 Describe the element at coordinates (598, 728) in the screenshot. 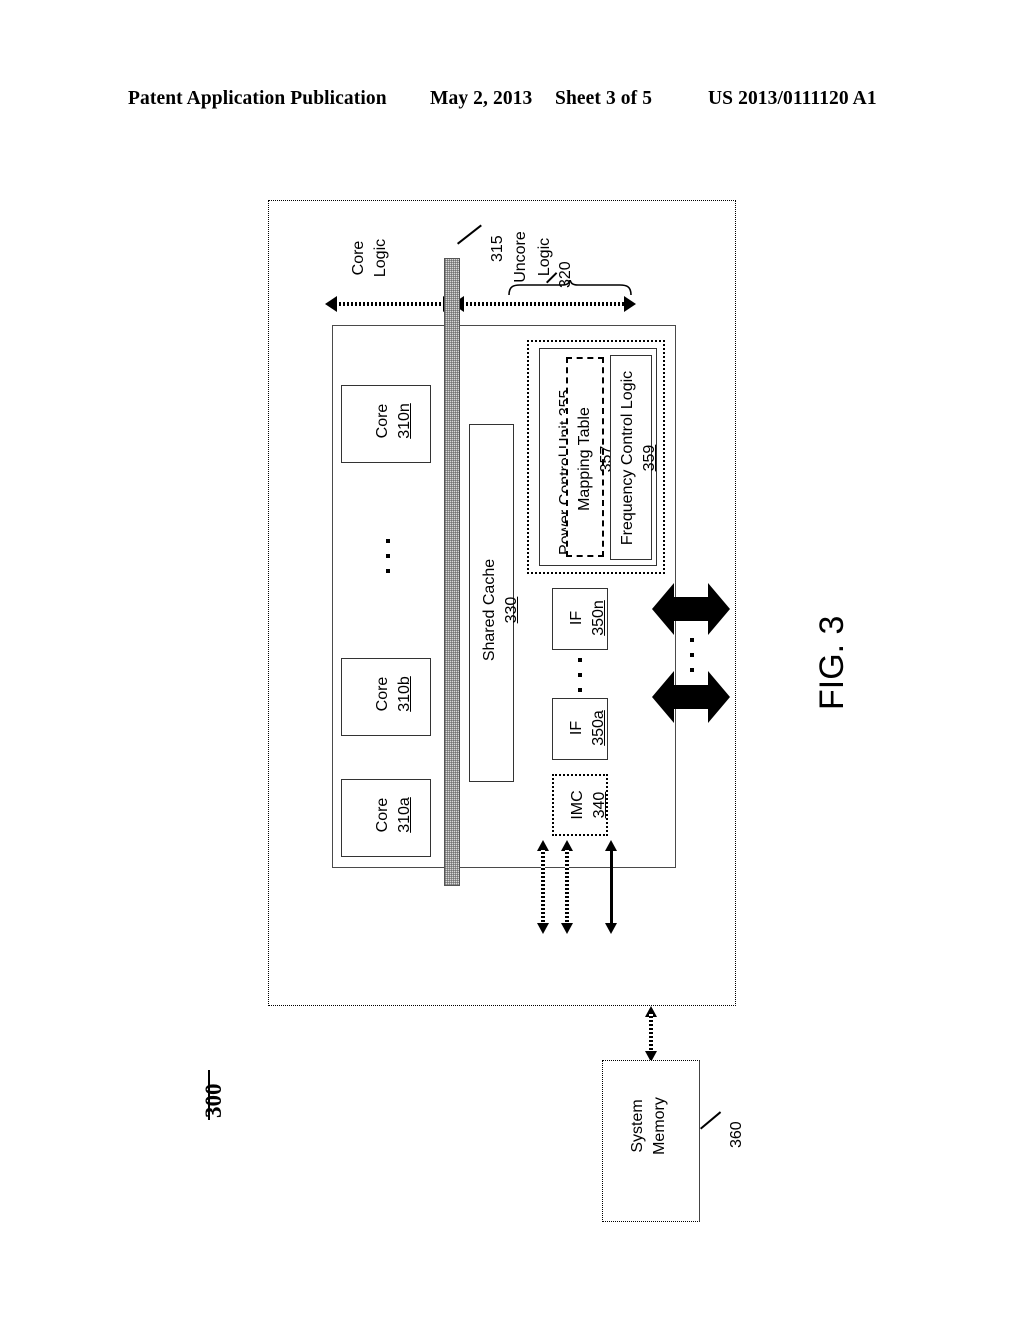

I see `if-350a-ref: 350a` at that location.